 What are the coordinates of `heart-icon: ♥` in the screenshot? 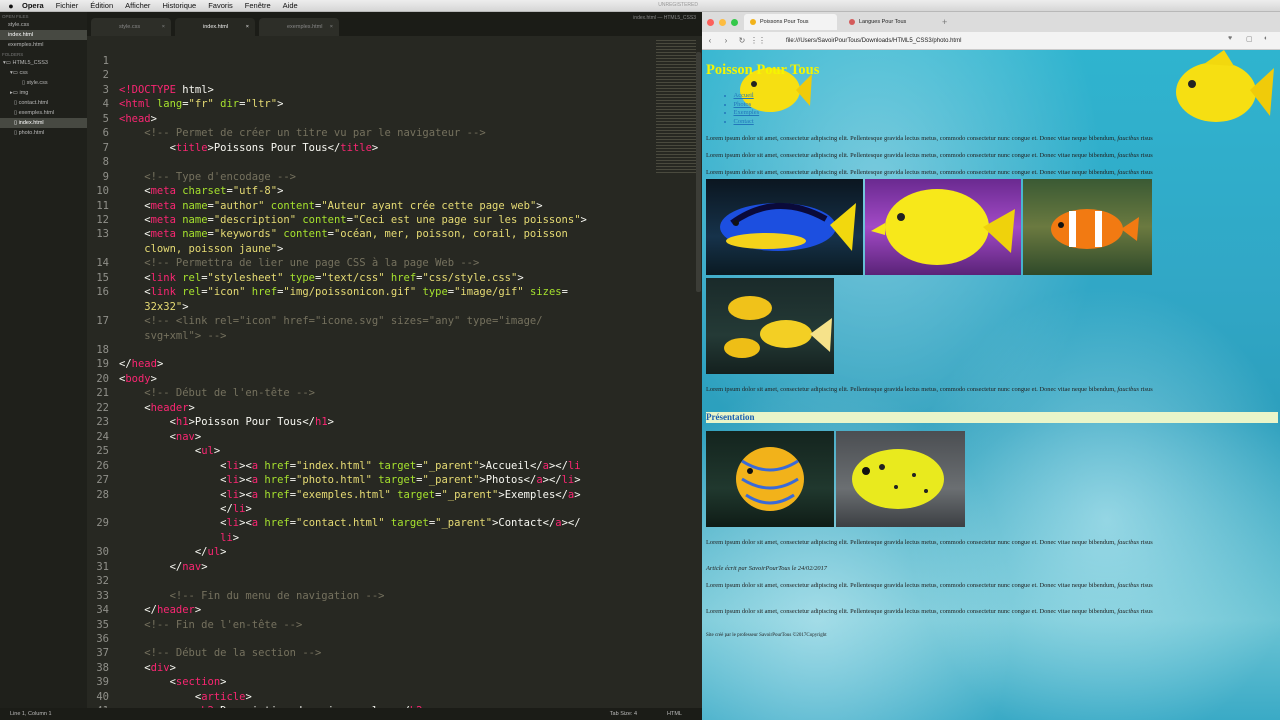 It's located at (1230, 38).